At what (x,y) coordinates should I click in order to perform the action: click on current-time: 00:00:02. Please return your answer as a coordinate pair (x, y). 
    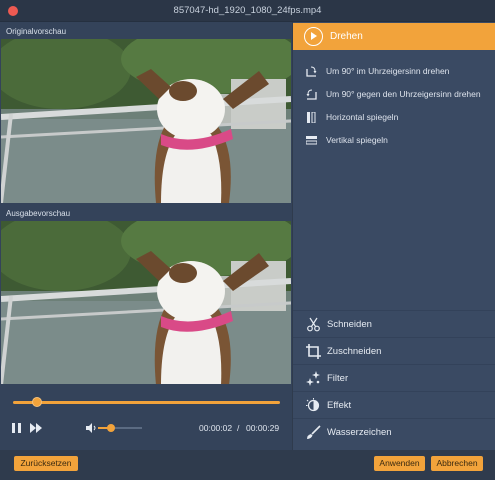
    Looking at the image, I should click on (216, 428).